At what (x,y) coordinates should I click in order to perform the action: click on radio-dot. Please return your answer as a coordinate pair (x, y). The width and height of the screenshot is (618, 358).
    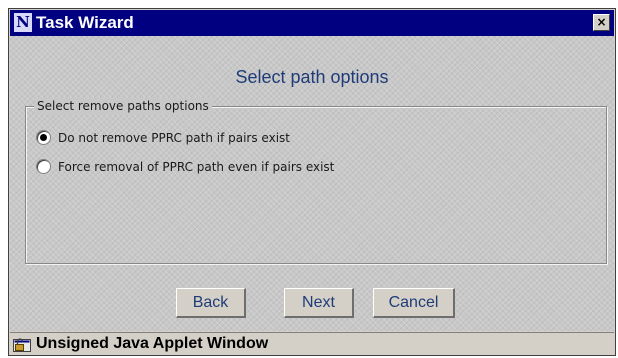
    Looking at the image, I should click on (43, 137).